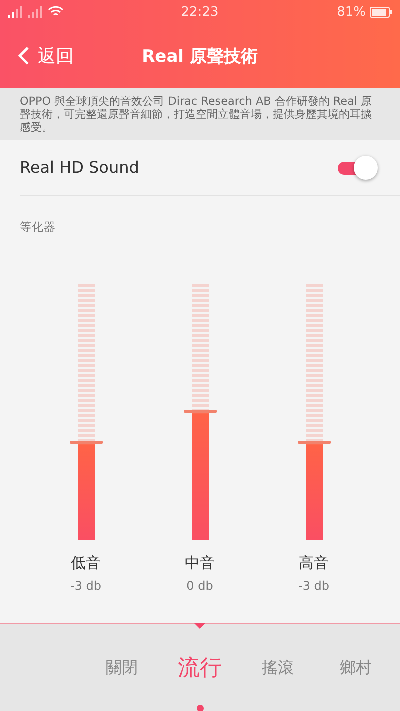 The height and width of the screenshot is (711, 400). I want to click on clock-time: 22:23, so click(200, 12).